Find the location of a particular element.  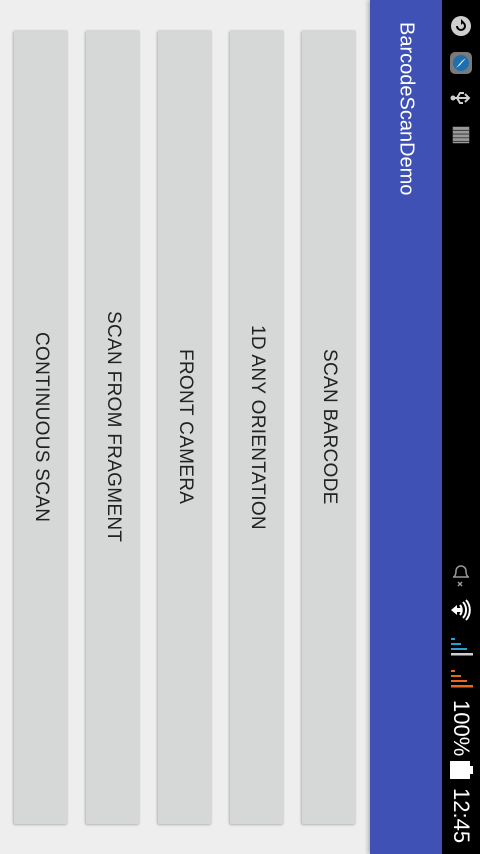

compass-icon is located at coordinates (461, 63).